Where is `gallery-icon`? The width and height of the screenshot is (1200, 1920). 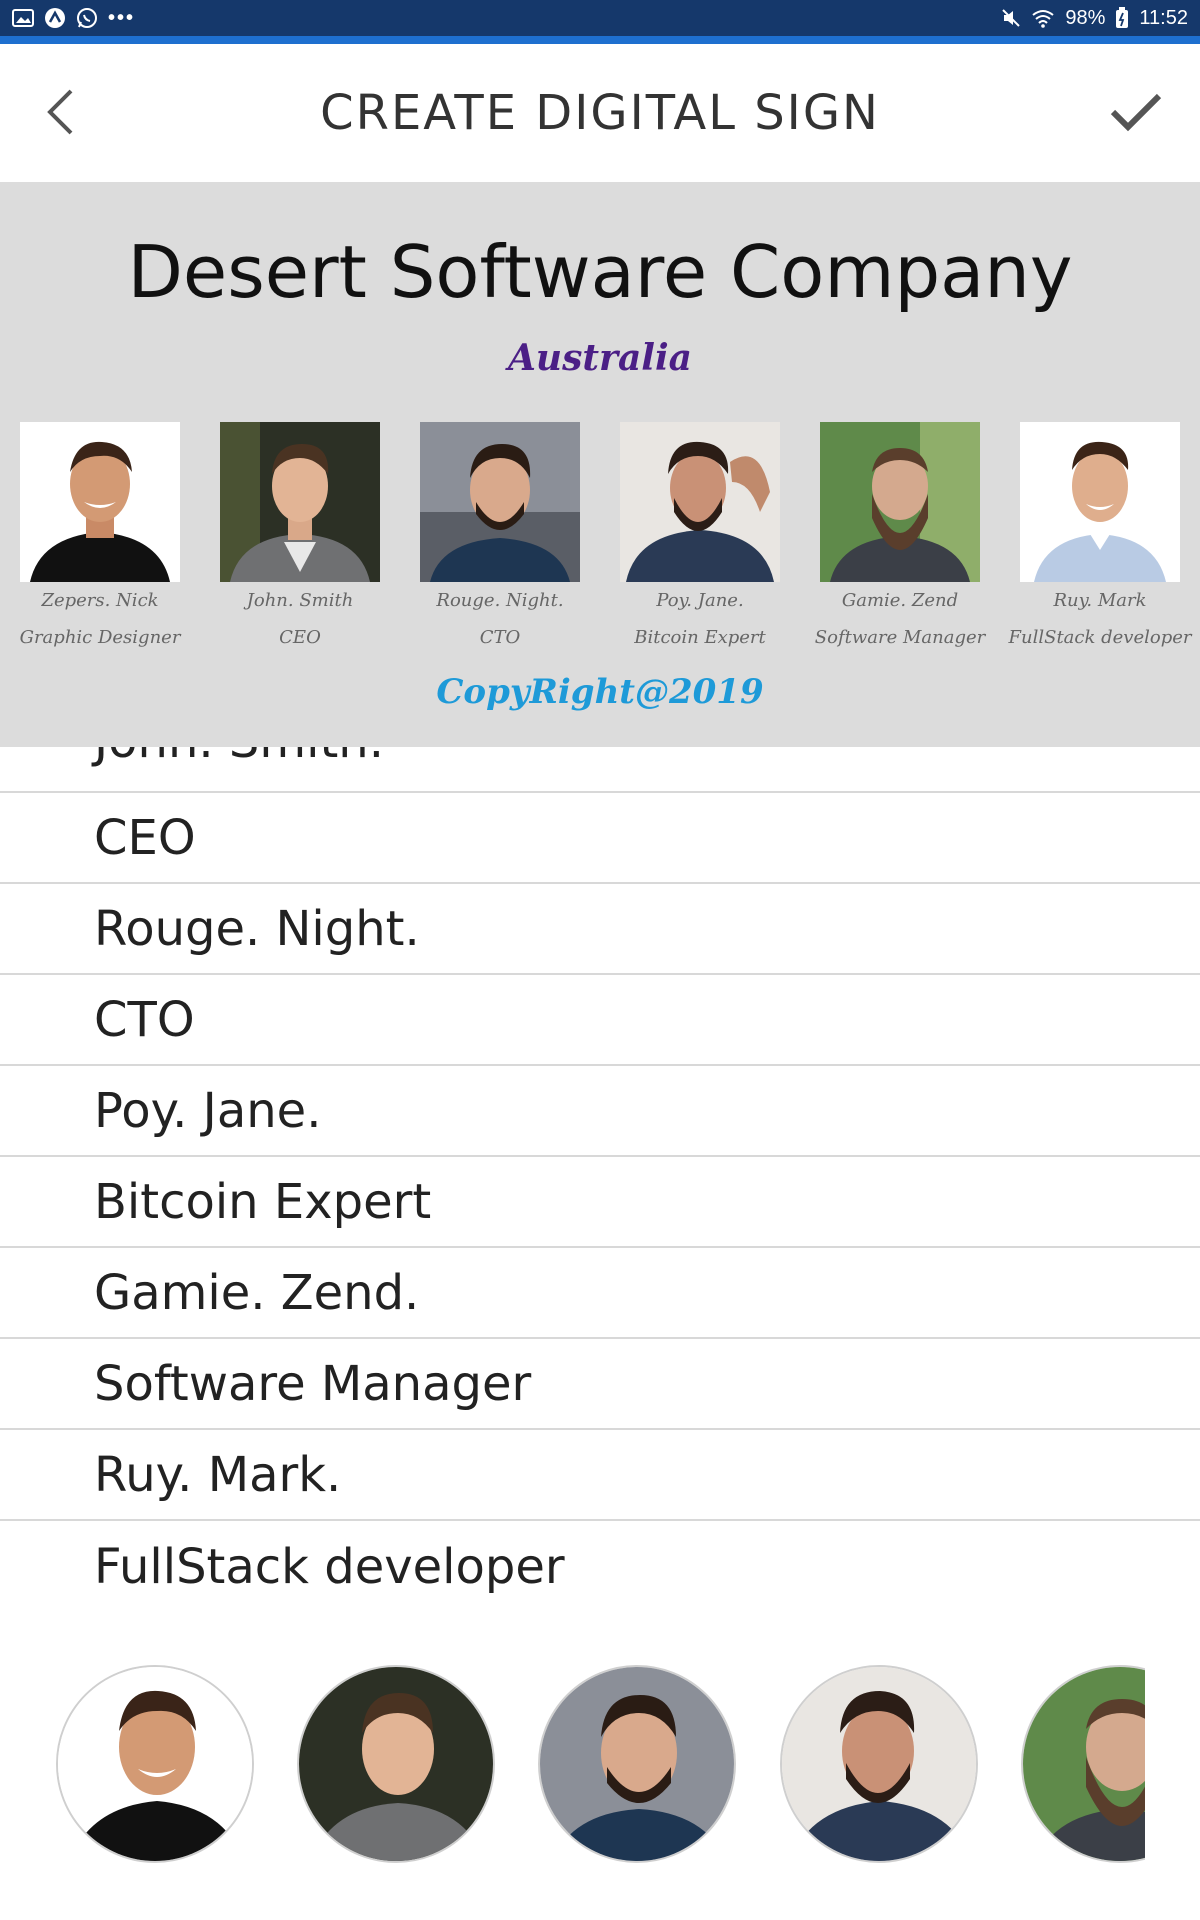
gallery-icon is located at coordinates (23, 18).